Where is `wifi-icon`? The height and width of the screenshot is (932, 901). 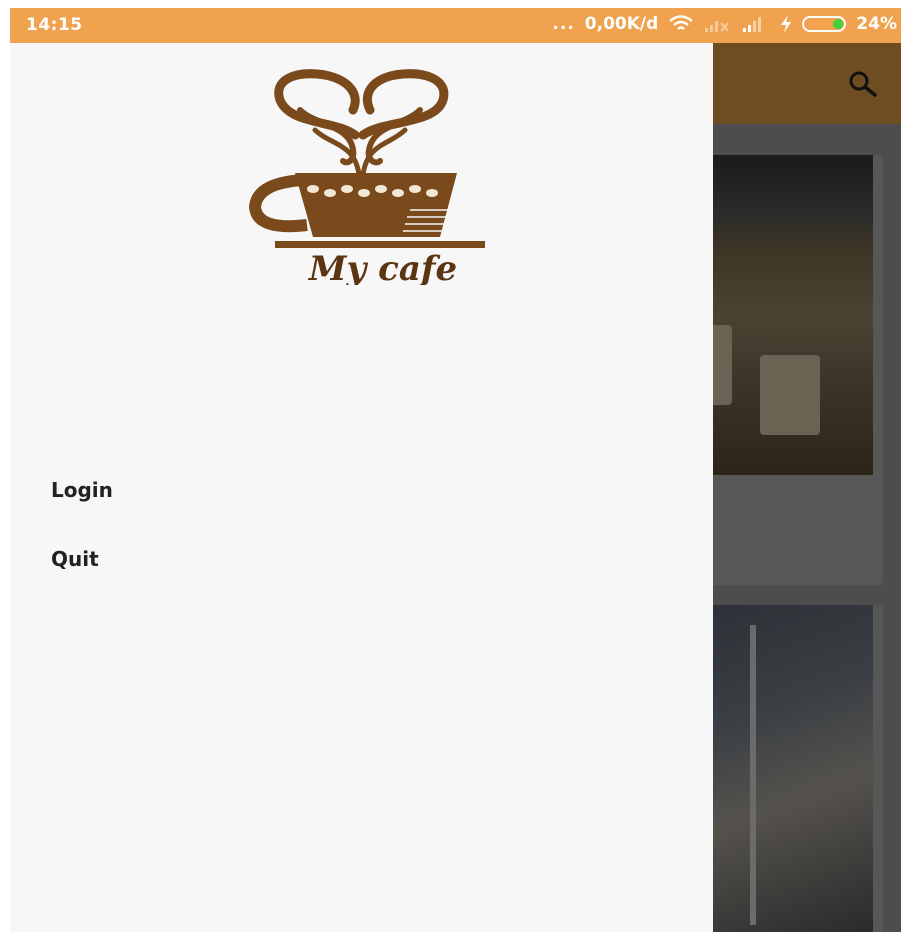 wifi-icon is located at coordinates (681, 22).